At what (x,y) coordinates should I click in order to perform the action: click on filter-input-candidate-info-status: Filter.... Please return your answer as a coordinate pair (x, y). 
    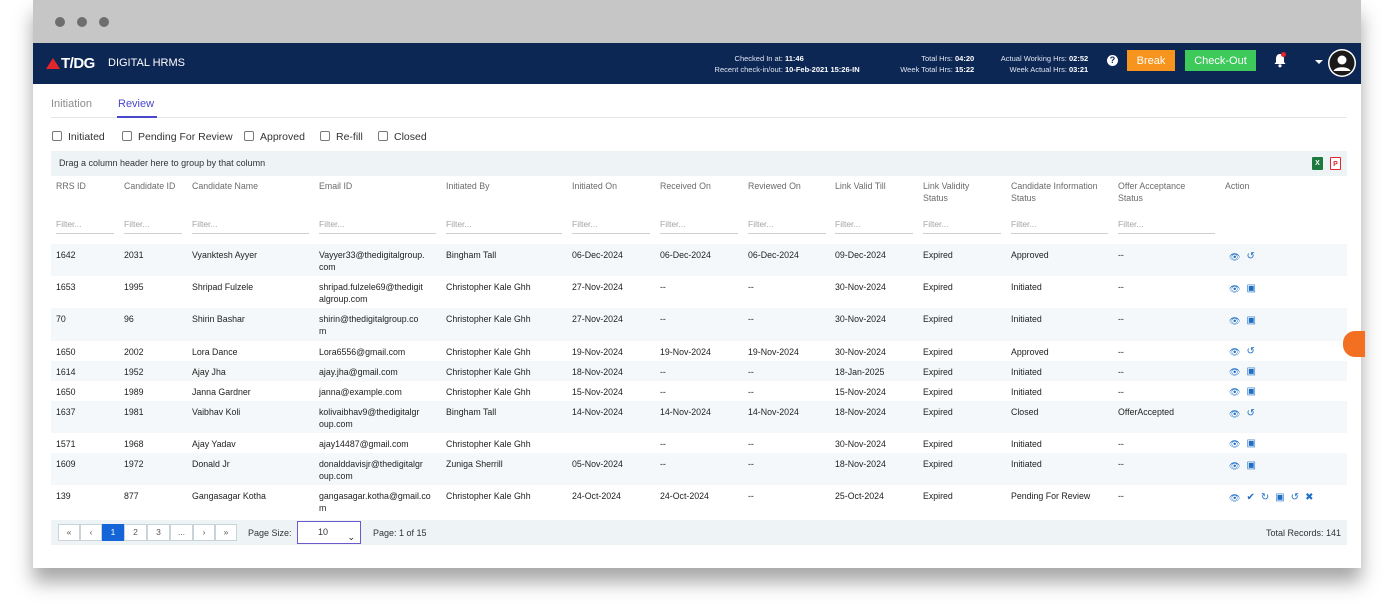
    Looking at the image, I should click on (1059, 226).